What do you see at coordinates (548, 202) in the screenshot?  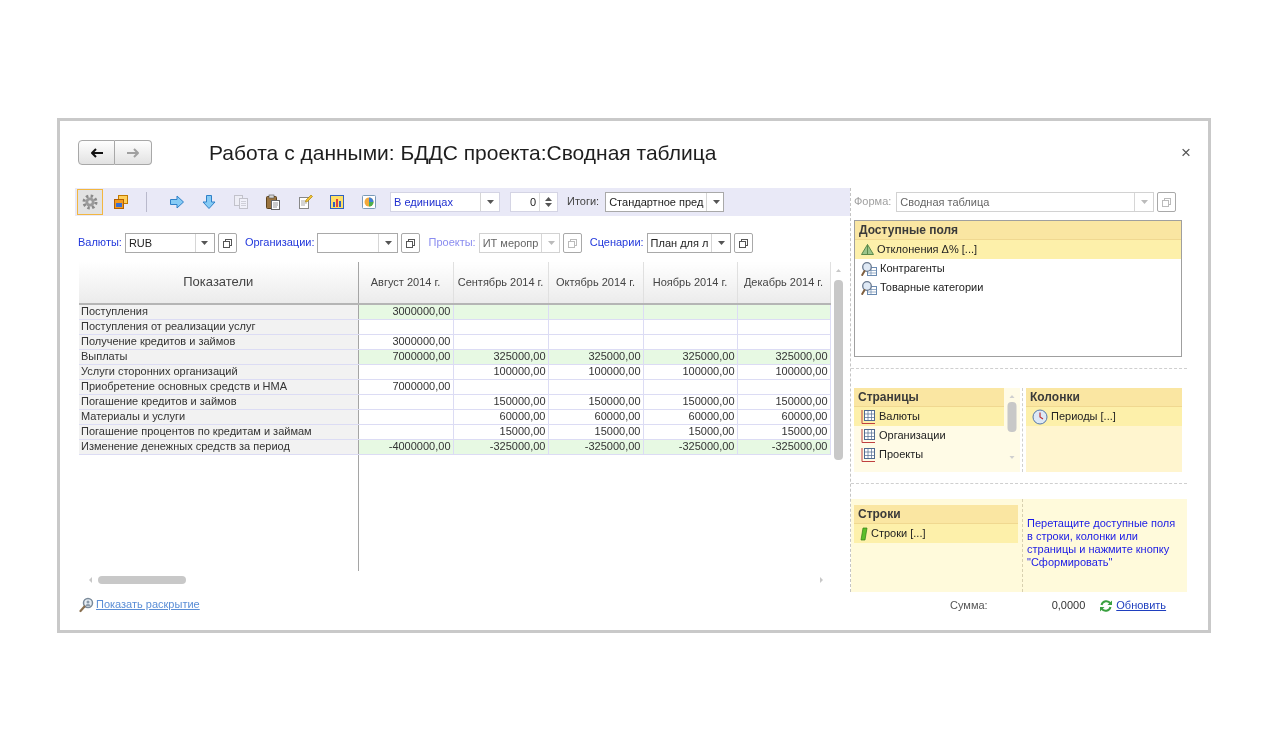 I see `spin-arrows-icon` at bounding box center [548, 202].